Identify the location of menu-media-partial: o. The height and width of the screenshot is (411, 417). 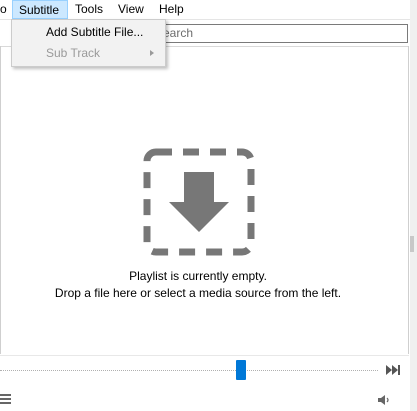
(6, 9).